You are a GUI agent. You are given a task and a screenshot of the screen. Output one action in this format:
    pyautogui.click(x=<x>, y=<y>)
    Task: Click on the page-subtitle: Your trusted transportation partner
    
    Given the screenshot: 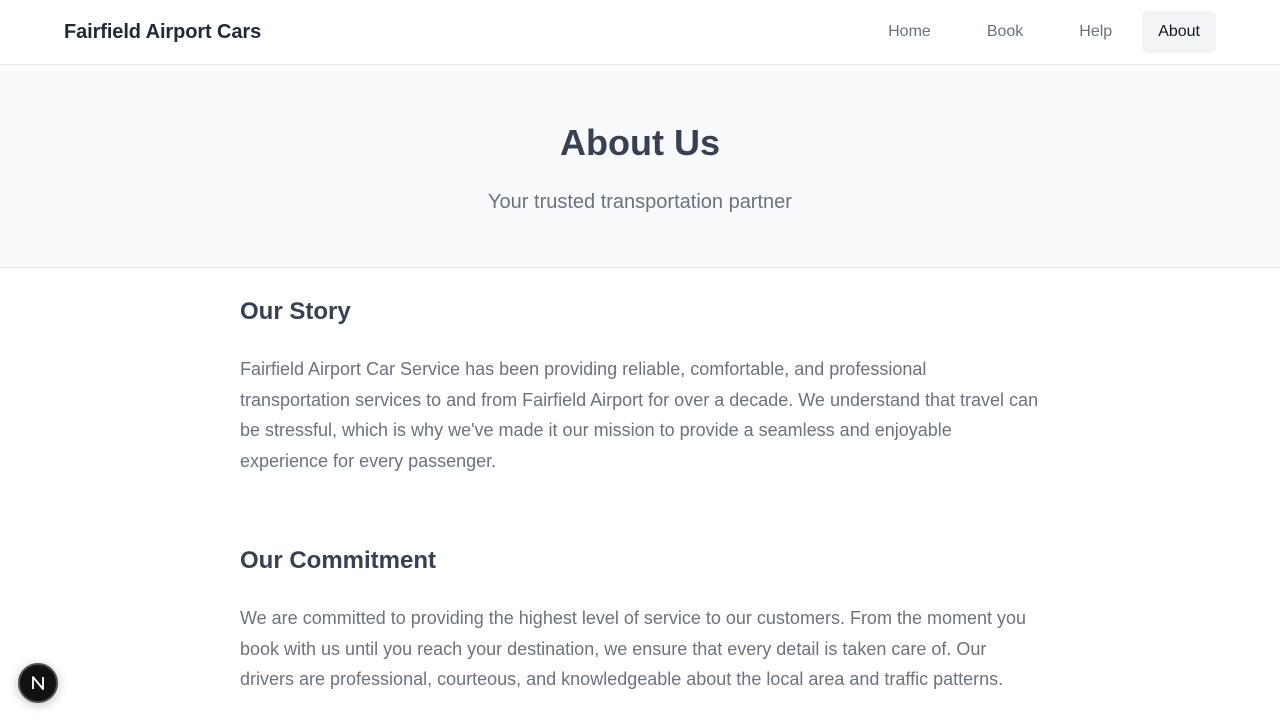 What is the action you would take?
    pyautogui.click(x=640, y=202)
    